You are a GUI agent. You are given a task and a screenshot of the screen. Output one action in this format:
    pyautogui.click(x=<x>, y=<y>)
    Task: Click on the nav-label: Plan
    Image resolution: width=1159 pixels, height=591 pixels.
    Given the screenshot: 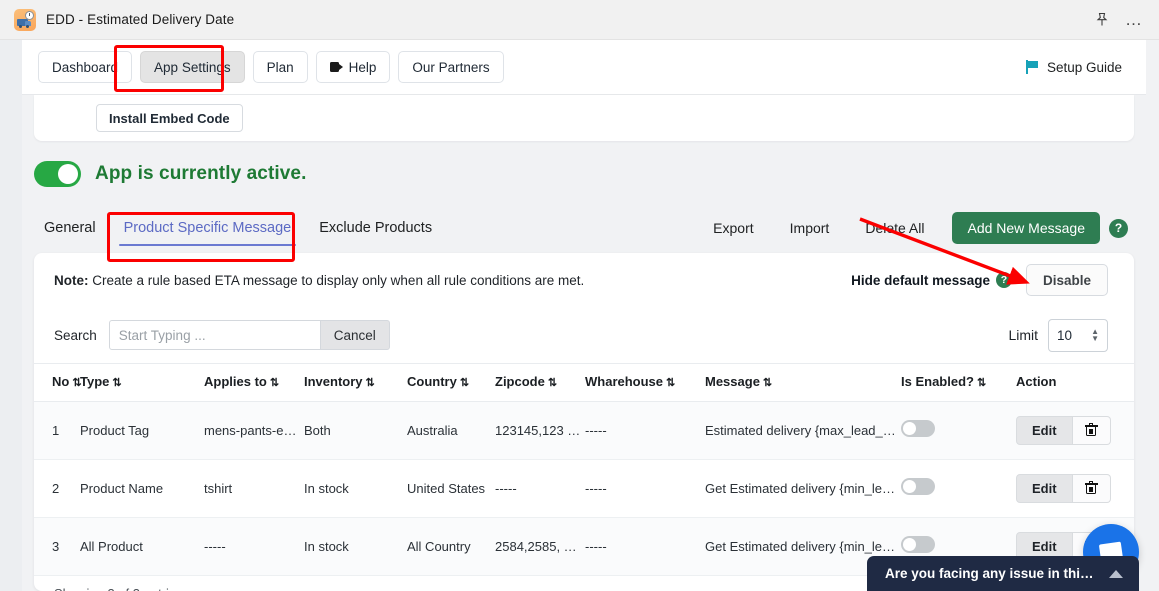 What is the action you would take?
    pyautogui.click(x=280, y=67)
    